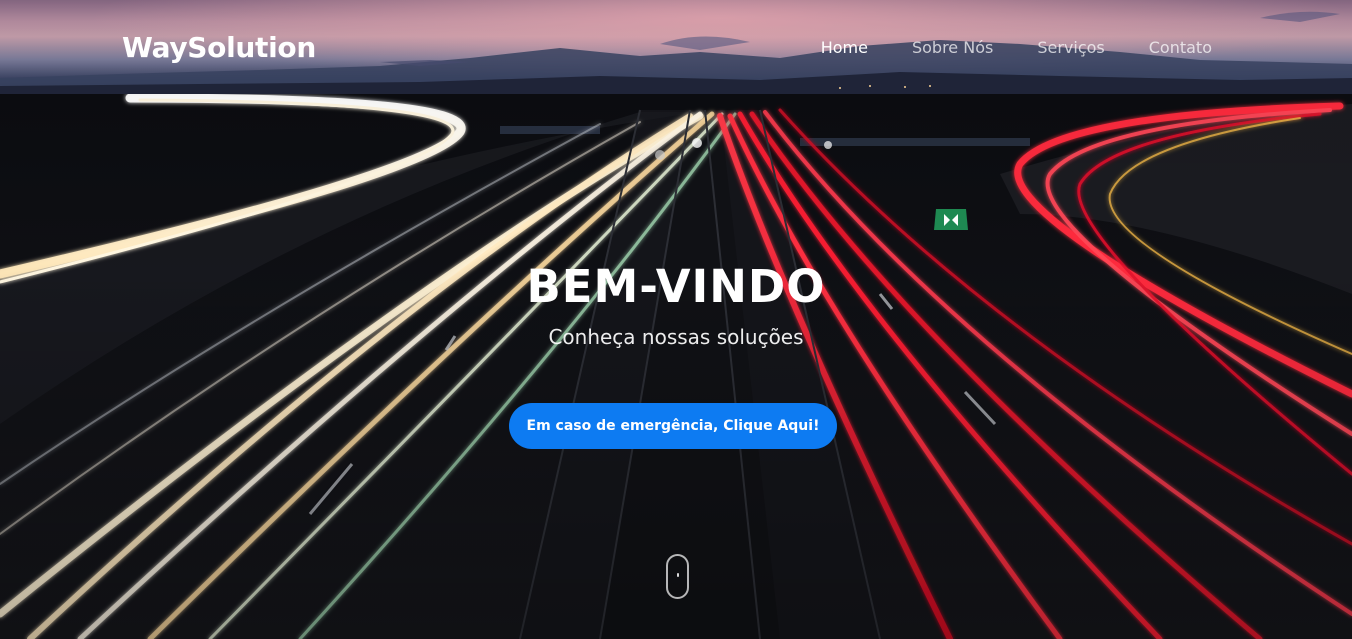 Image resolution: width=1352 pixels, height=639 pixels. What do you see at coordinates (219, 47) in the screenshot?
I see `brand-logo-link: WaySolution` at bounding box center [219, 47].